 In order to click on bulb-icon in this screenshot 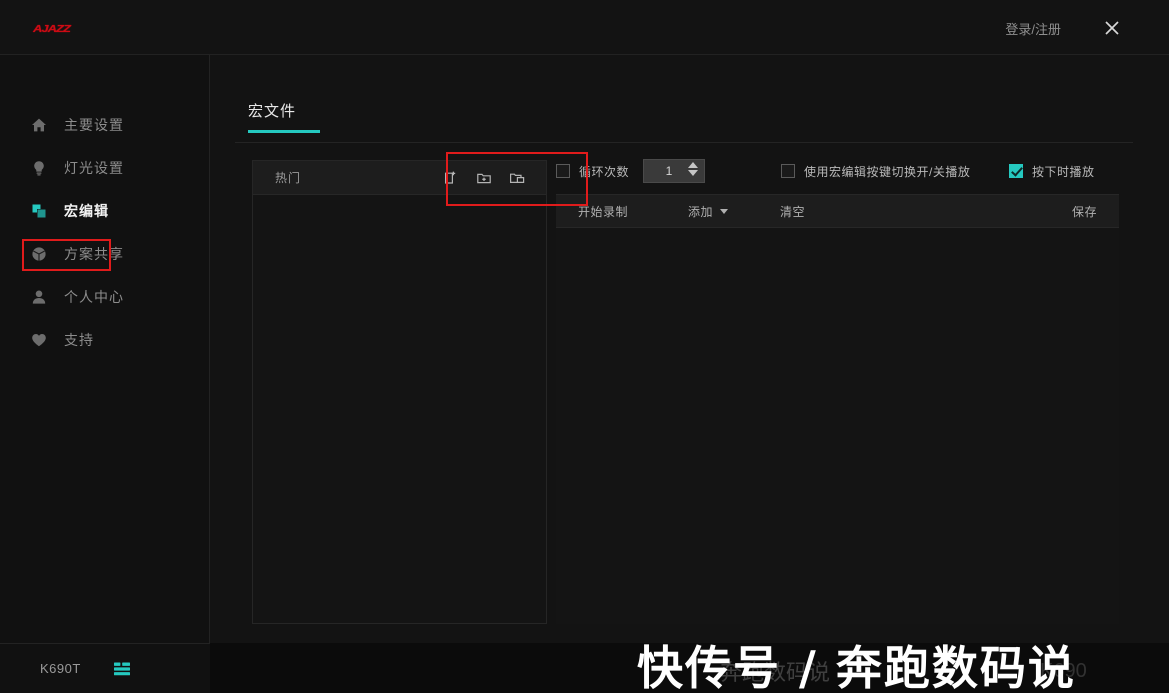, I will do `click(39, 168)`.